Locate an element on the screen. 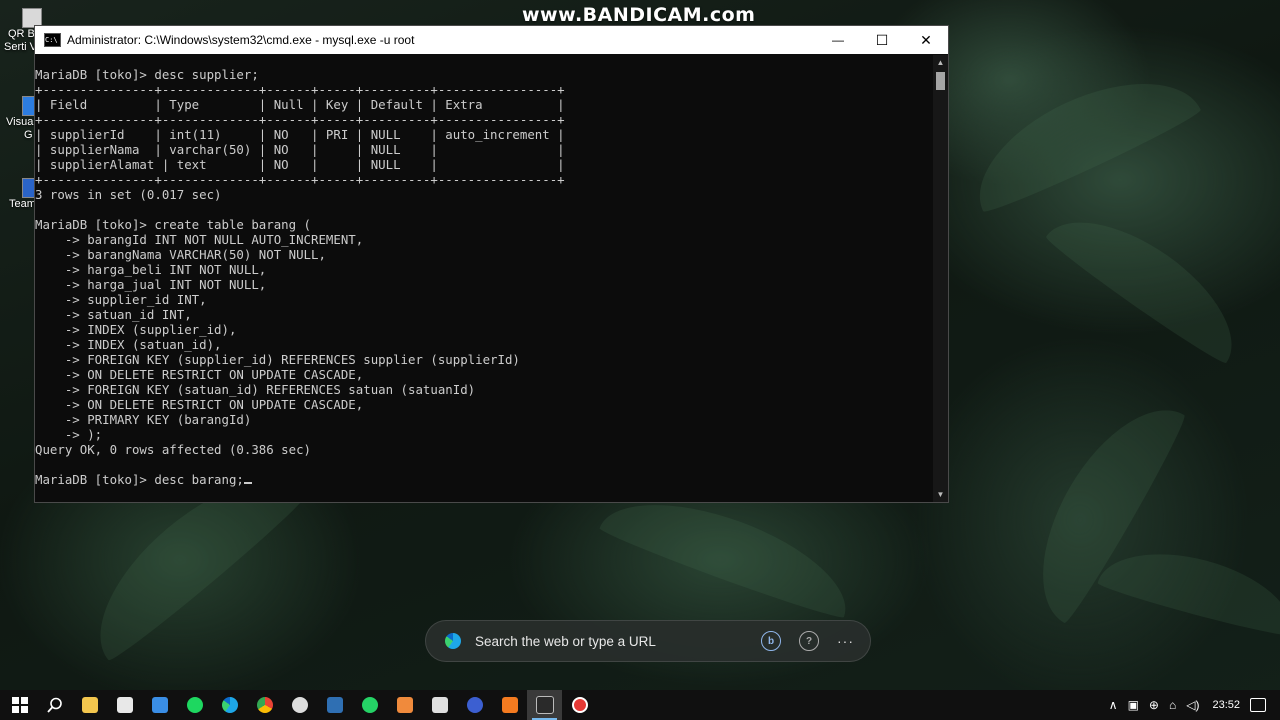 The width and height of the screenshot is (1280, 720). record-icon is located at coordinates (579, 705).